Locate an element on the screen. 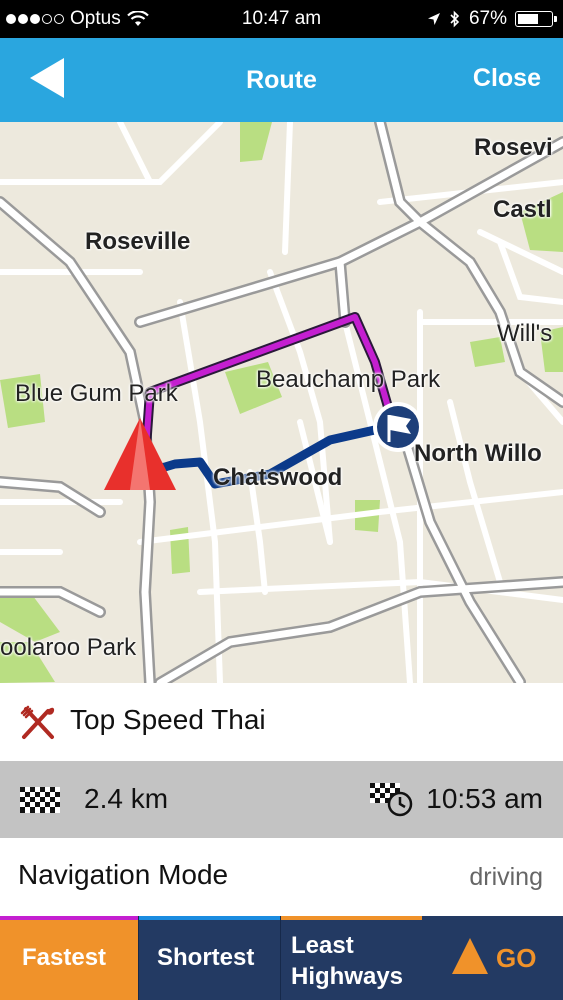 This screenshot has height=1000, width=563. go-label: GO is located at coordinates (516, 958).